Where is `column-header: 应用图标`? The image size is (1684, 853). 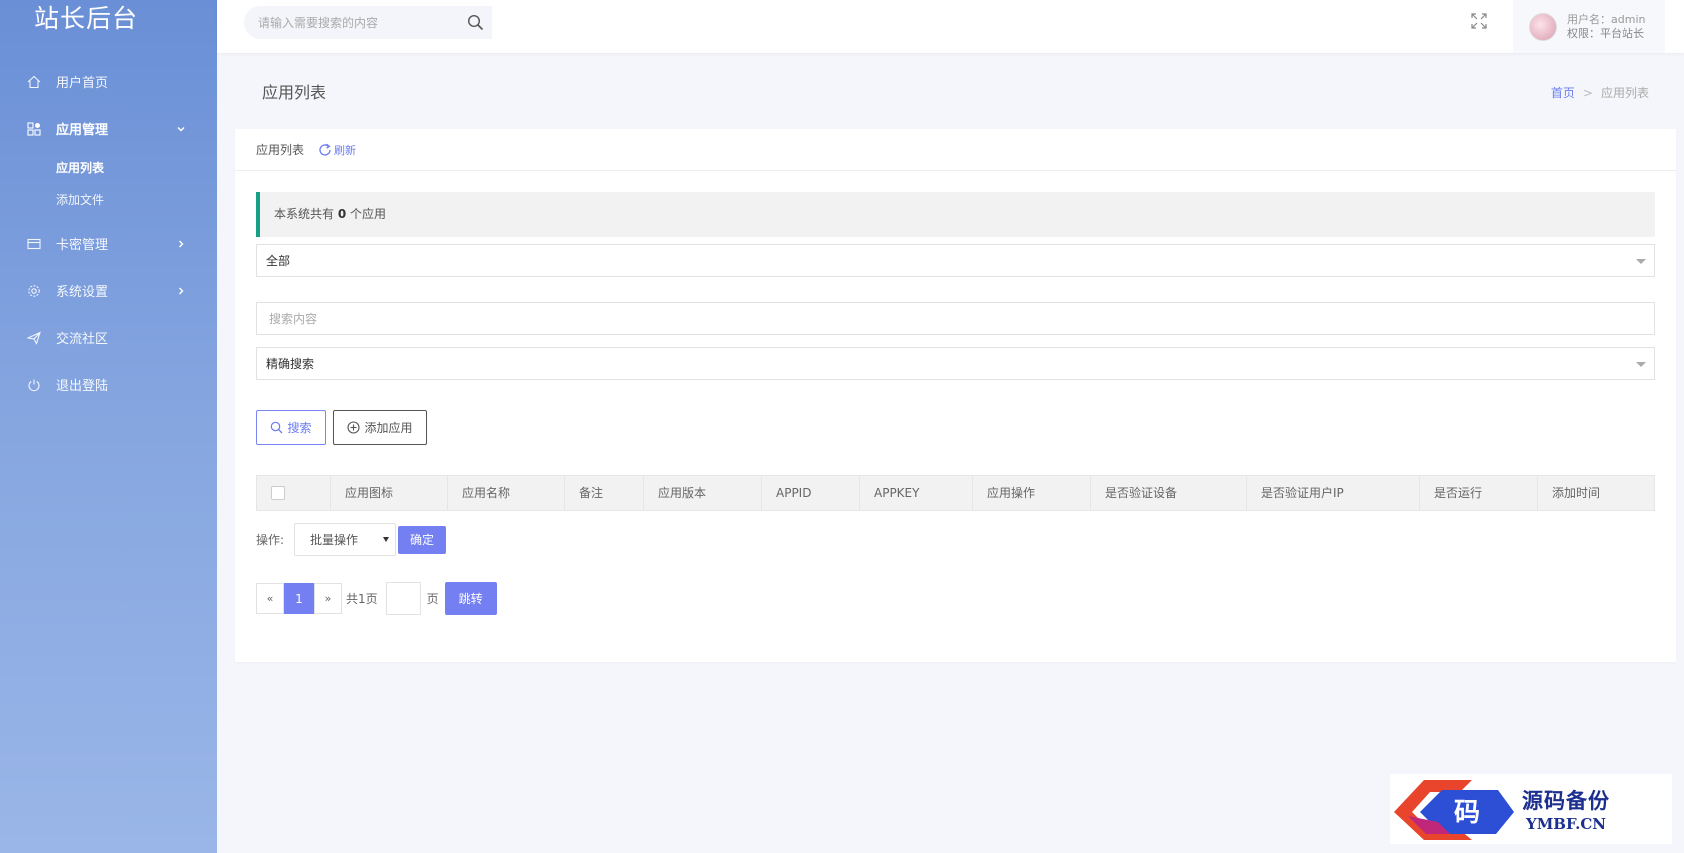
column-header: 应用图标 is located at coordinates (389, 493).